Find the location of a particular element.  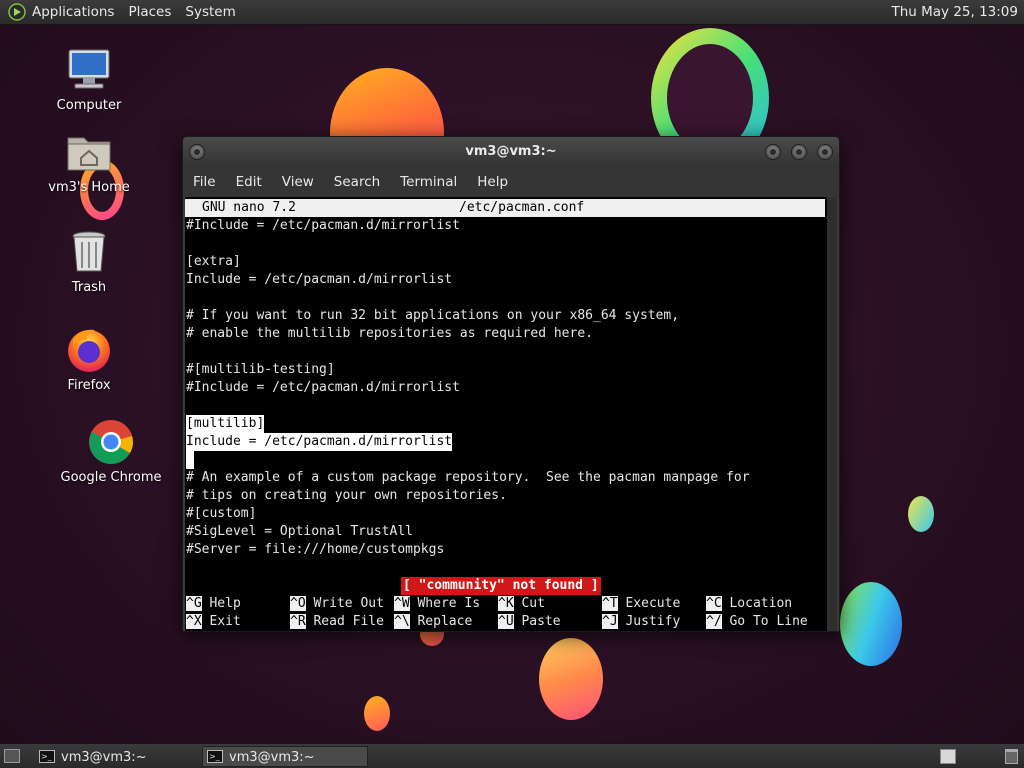

text-cursor is located at coordinates (190, 460).